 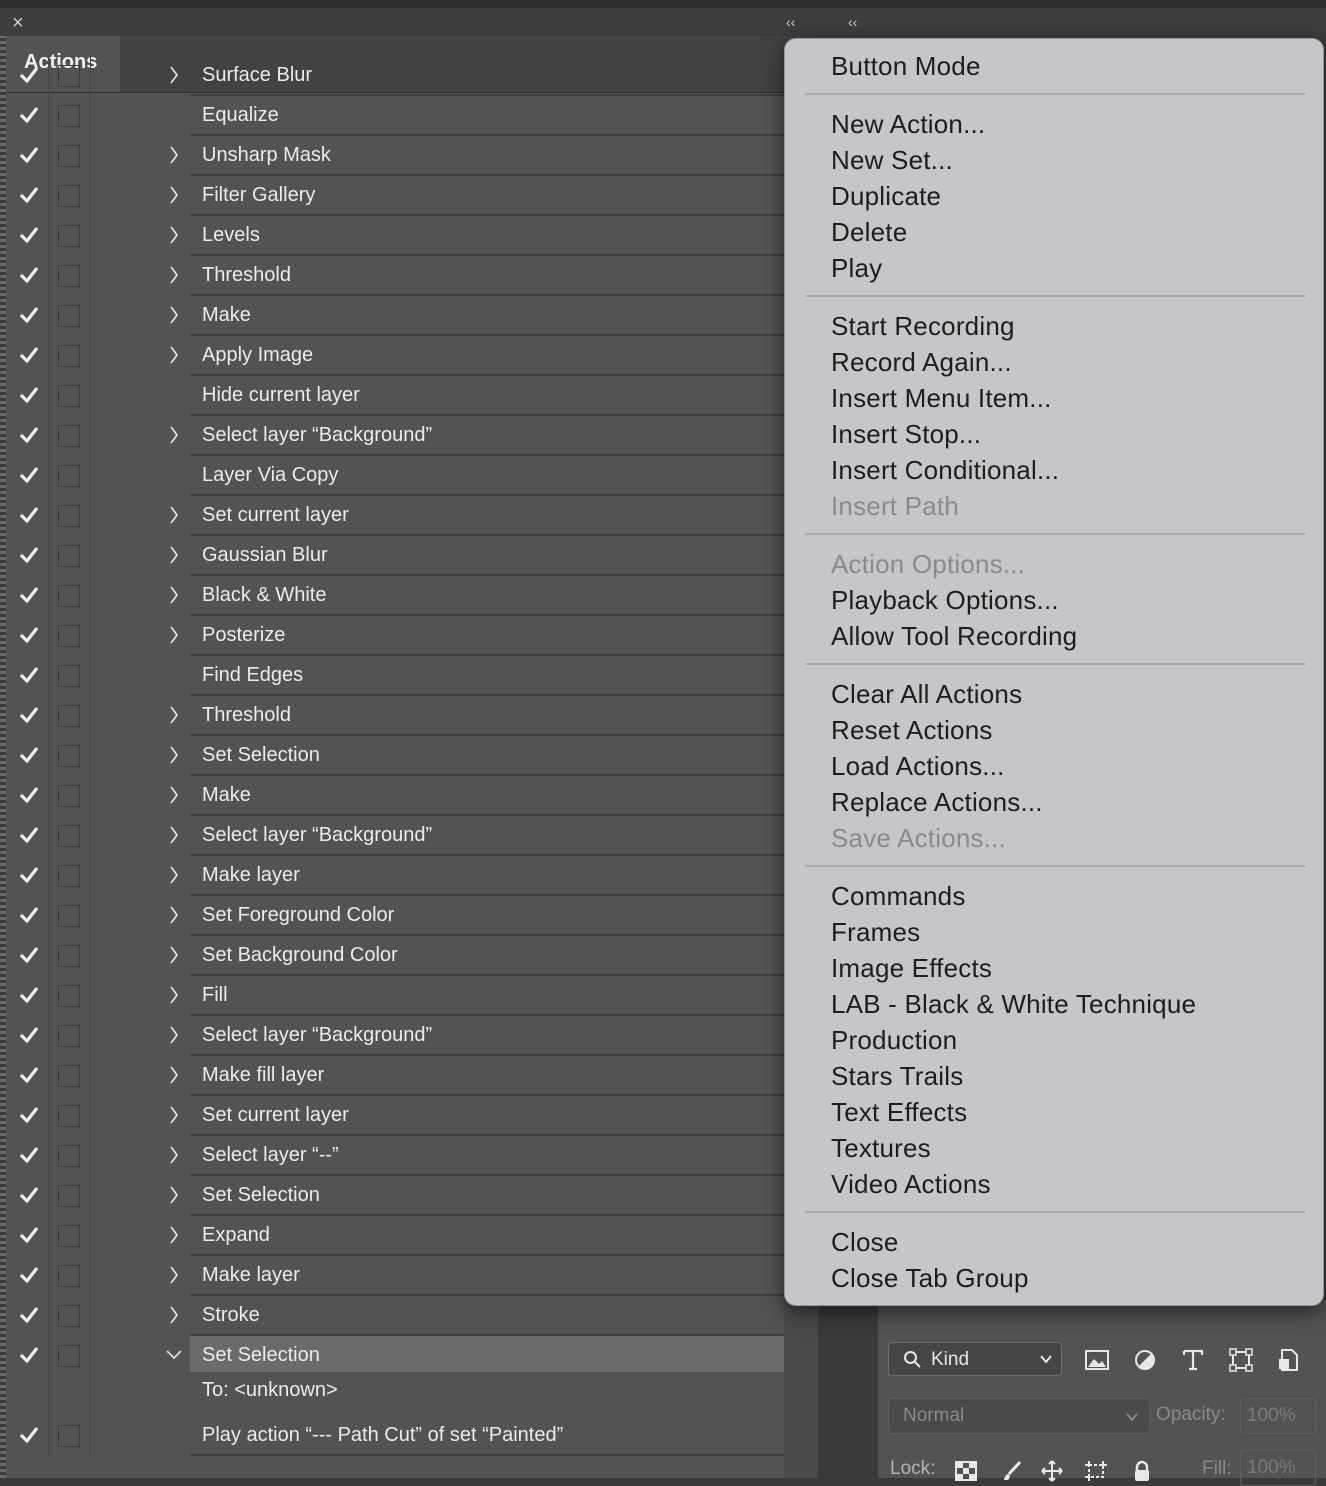 What do you see at coordinates (856, 268) in the screenshot?
I see `menu-item: Play` at bounding box center [856, 268].